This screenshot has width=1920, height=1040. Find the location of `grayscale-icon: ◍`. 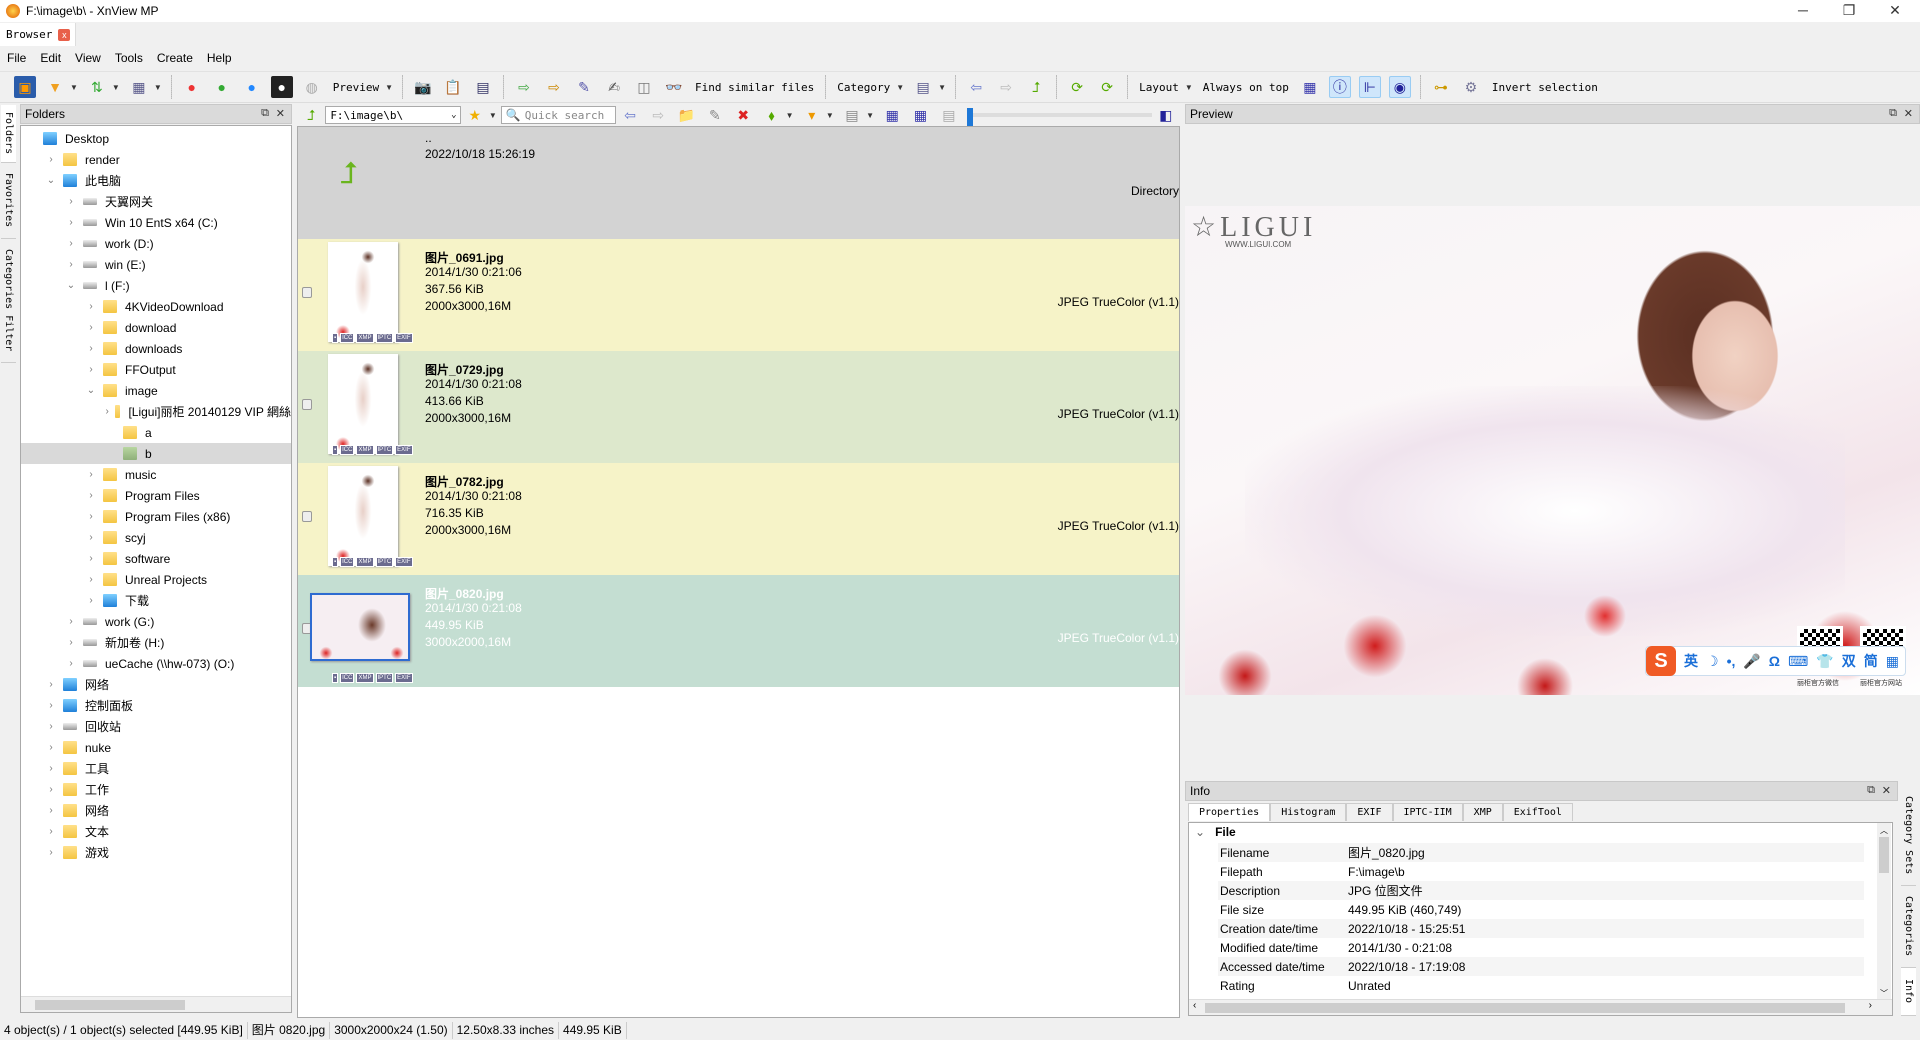

grayscale-icon: ◍ is located at coordinates (312, 87).